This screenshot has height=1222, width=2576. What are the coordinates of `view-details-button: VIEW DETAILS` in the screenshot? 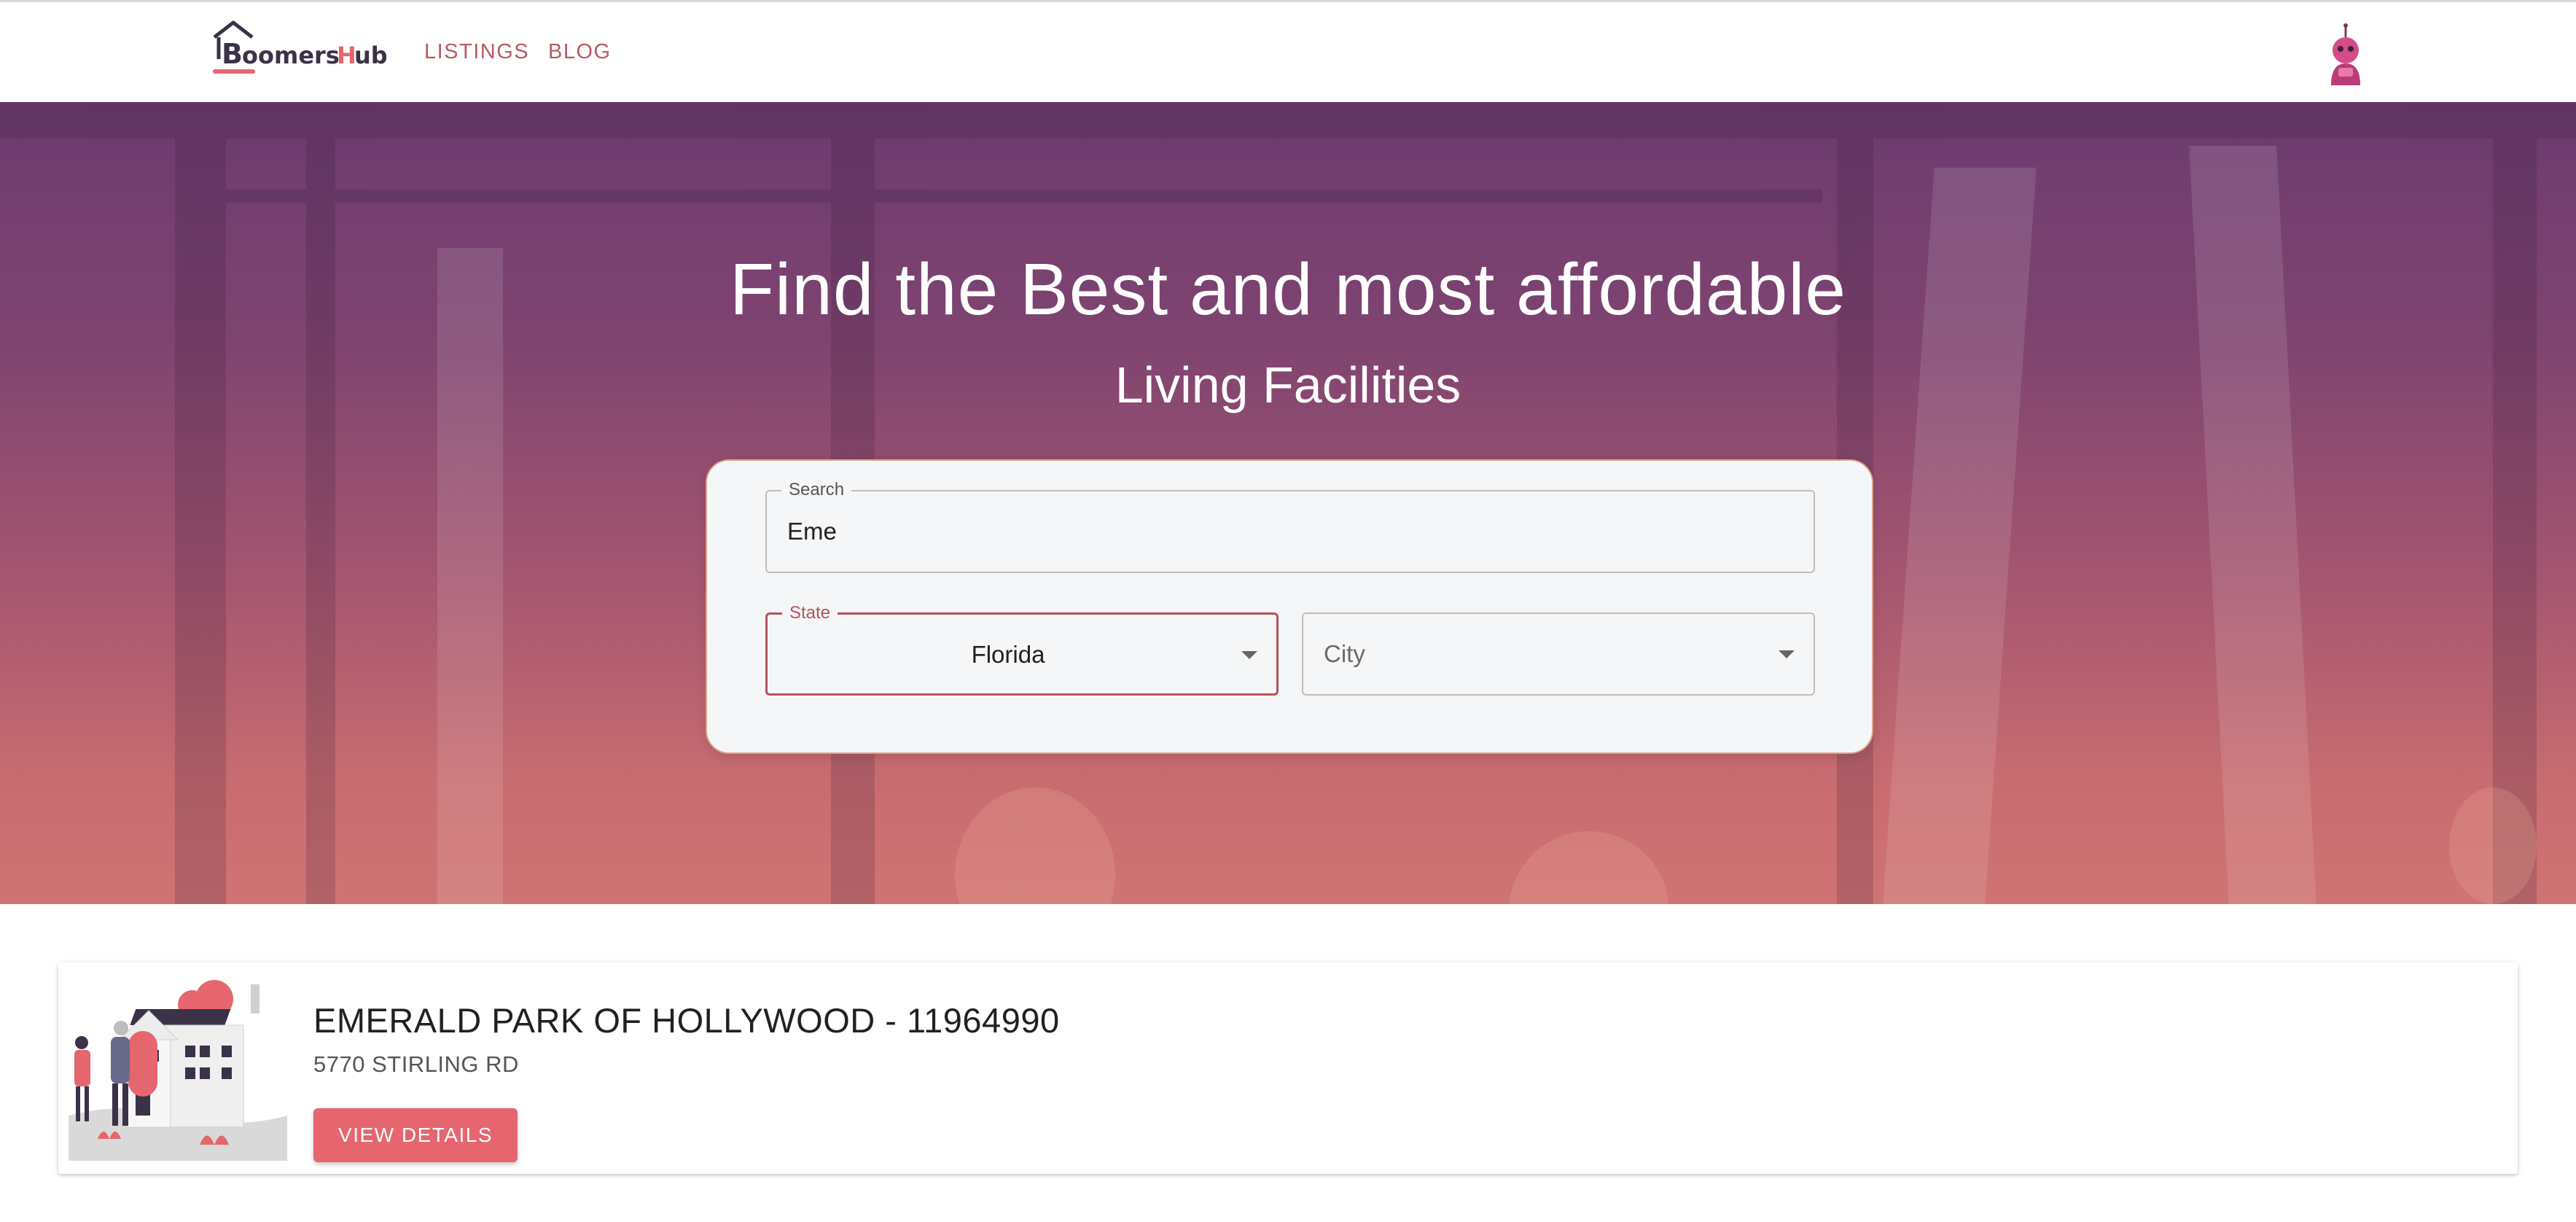 It's located at (415, 1135).